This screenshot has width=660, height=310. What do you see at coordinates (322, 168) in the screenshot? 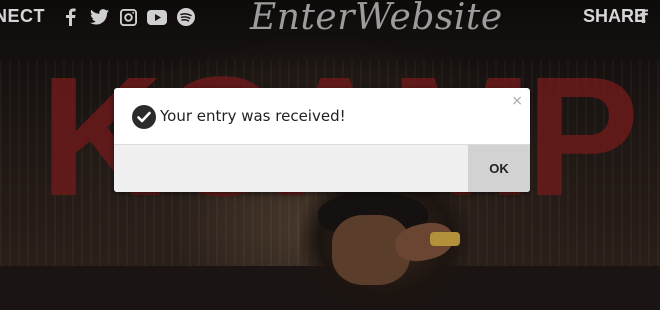
I see `dialog-footer: OK` at bounding box center [322, 168].